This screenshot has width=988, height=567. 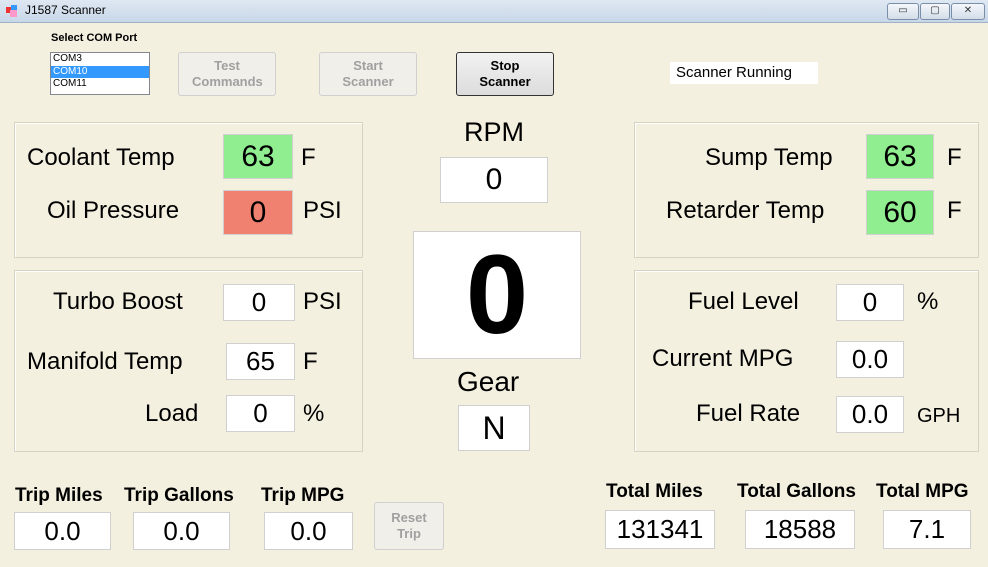 I want to click on coolant-temp-label: Coolant Temp, so click(x=101, y=157).